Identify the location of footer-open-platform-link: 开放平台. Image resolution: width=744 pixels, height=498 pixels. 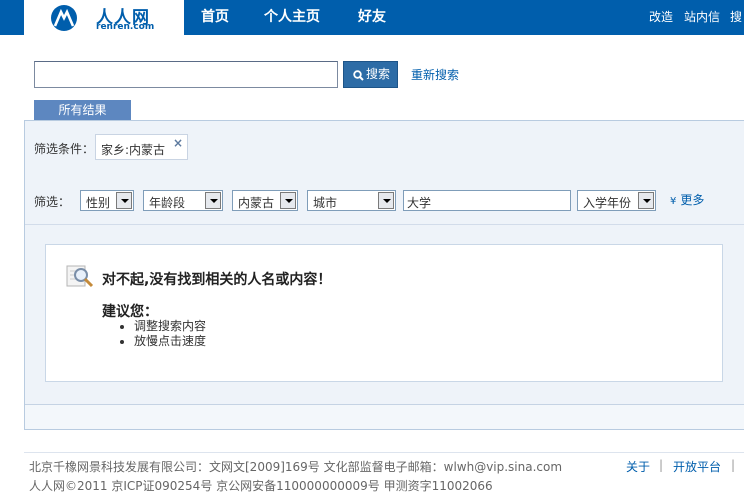
(697, 466).